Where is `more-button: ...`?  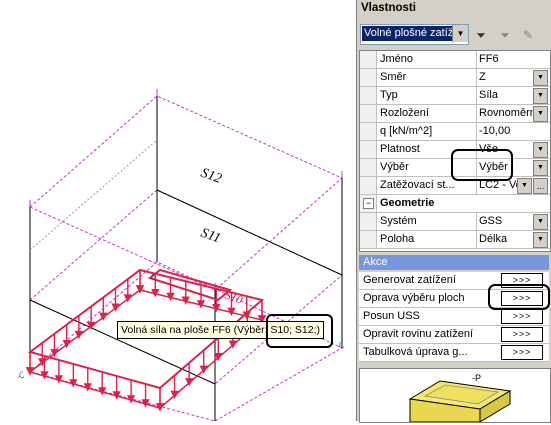
more-button: ... is located at coordinates (540, 186).